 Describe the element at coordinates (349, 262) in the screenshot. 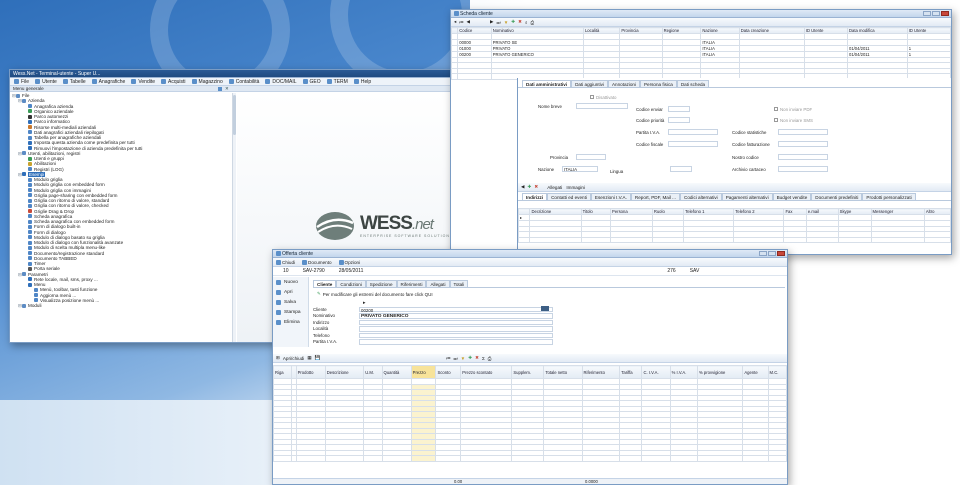

I see `toolbar-button: Opzioni` at that location.